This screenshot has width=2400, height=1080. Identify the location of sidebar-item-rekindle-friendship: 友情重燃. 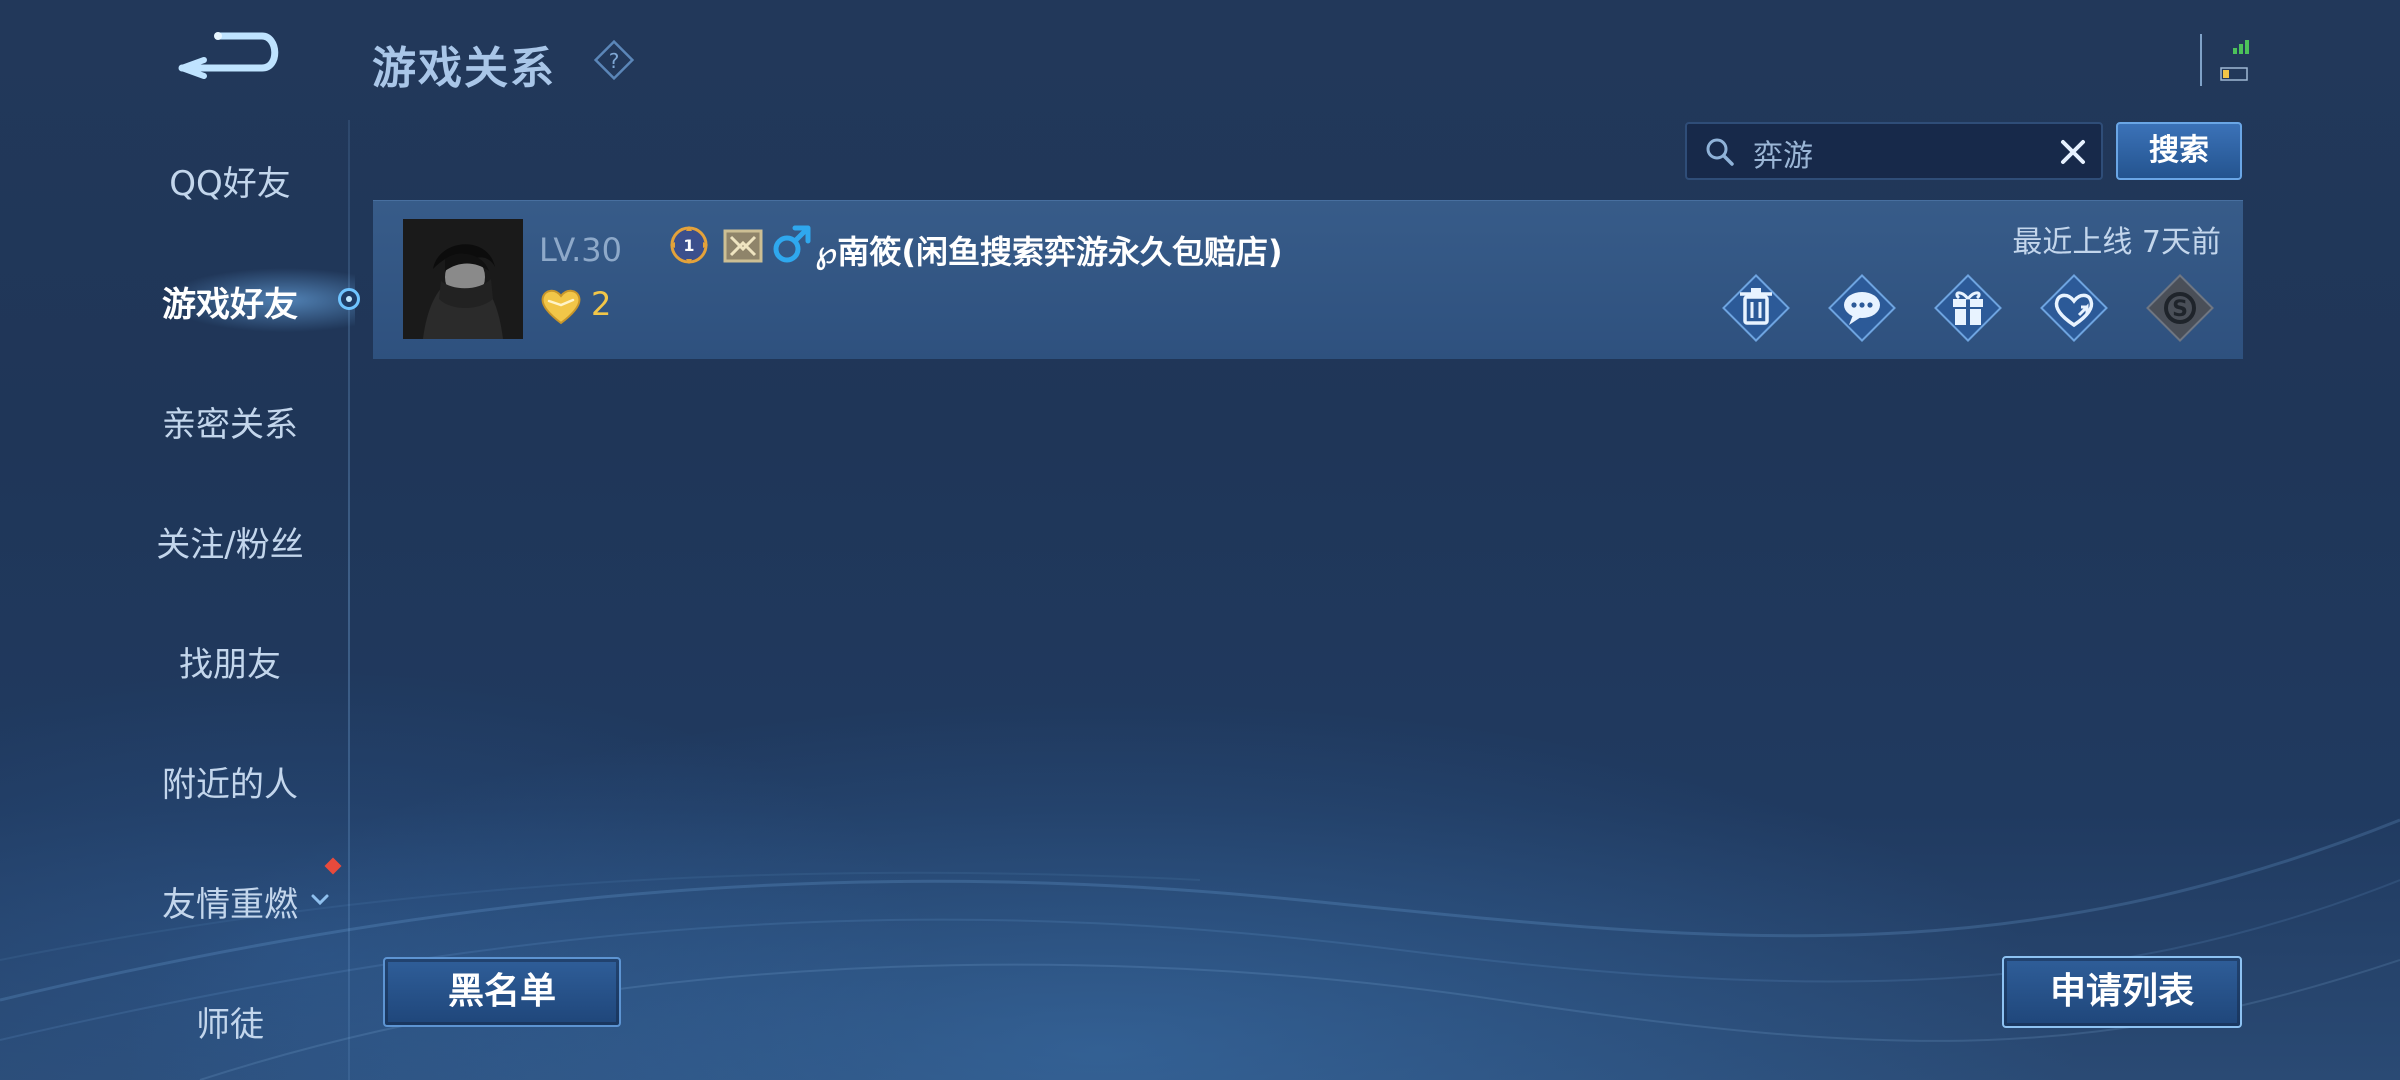
(230, 901).